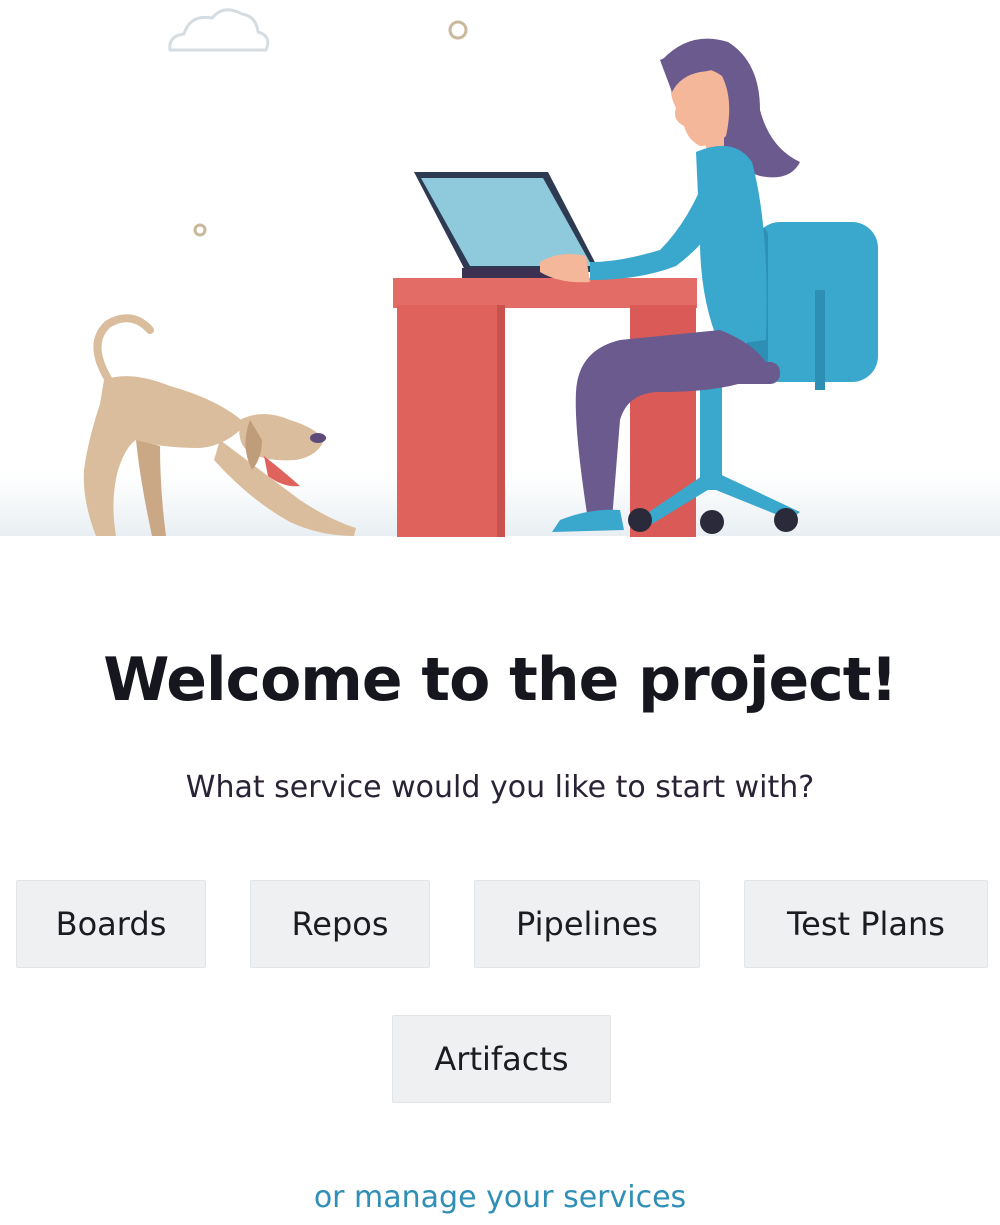  What do you see at coordinates (340, 924) in the screenshot?
I see `repos-button: Repos` at bounding box center [340, 924].